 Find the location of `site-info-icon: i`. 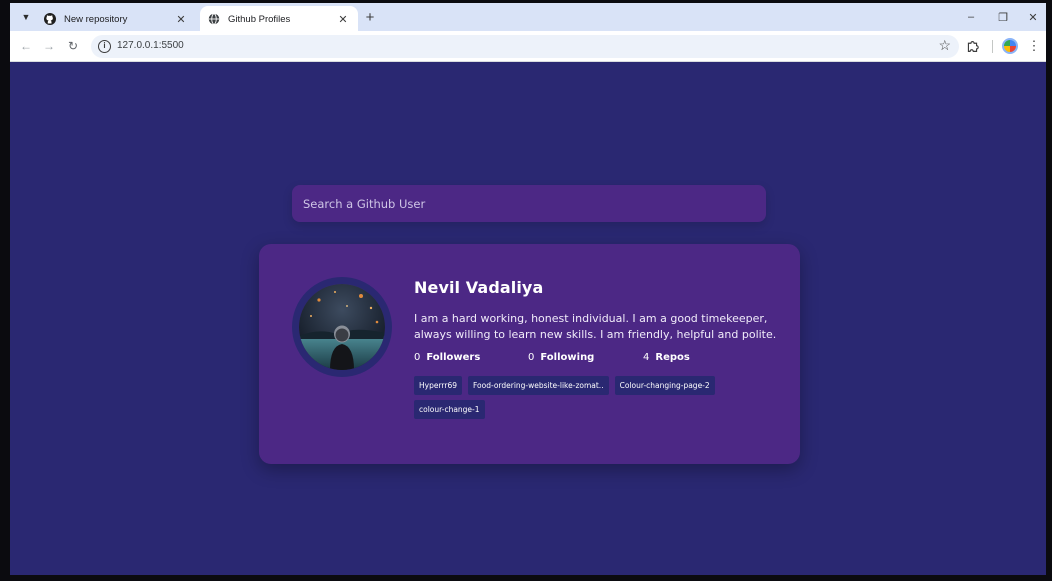

site-info-icon: i is located at coordinates (104, 46).